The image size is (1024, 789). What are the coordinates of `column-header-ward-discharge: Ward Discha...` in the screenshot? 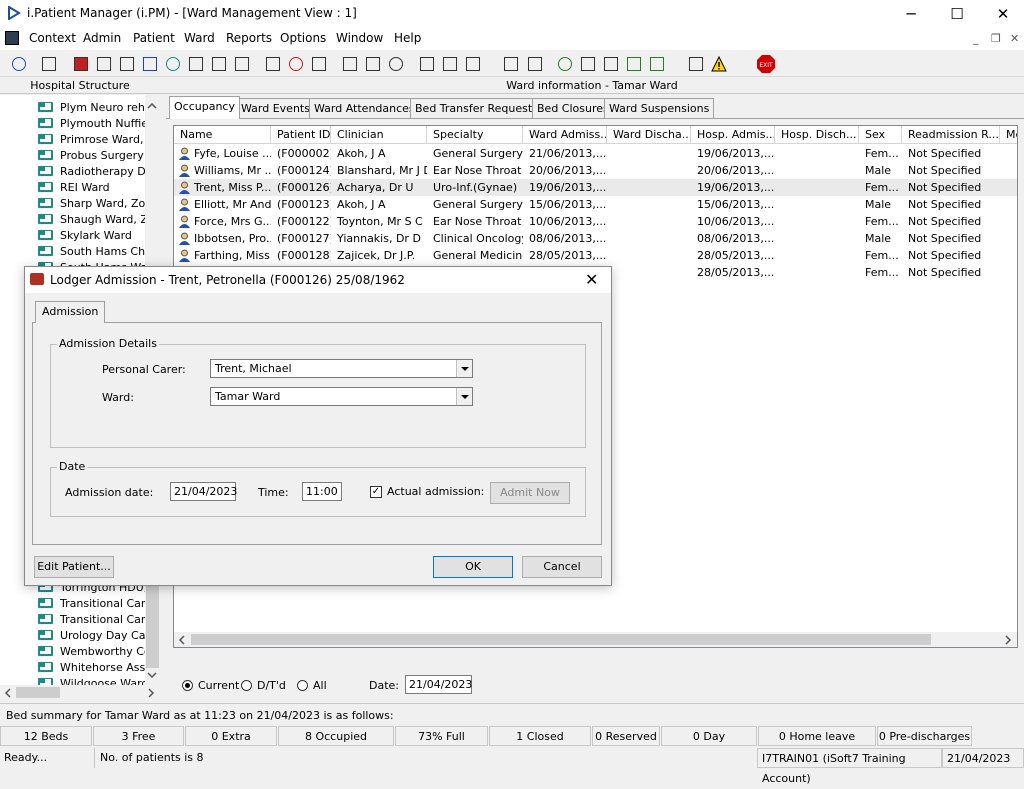 It's located at (649, 135).